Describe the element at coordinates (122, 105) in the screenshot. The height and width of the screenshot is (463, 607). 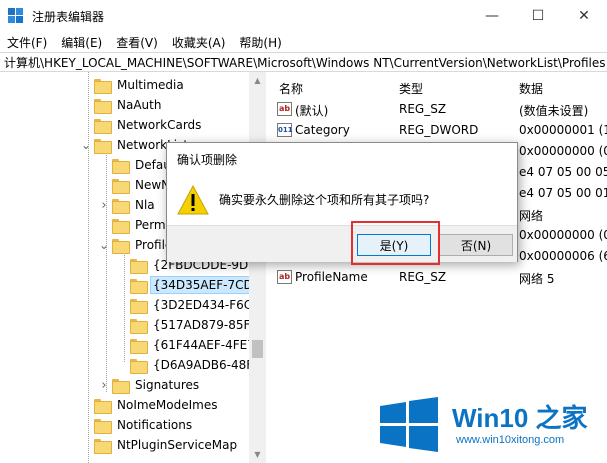
I see `tree-item: NaAuth` at that location.